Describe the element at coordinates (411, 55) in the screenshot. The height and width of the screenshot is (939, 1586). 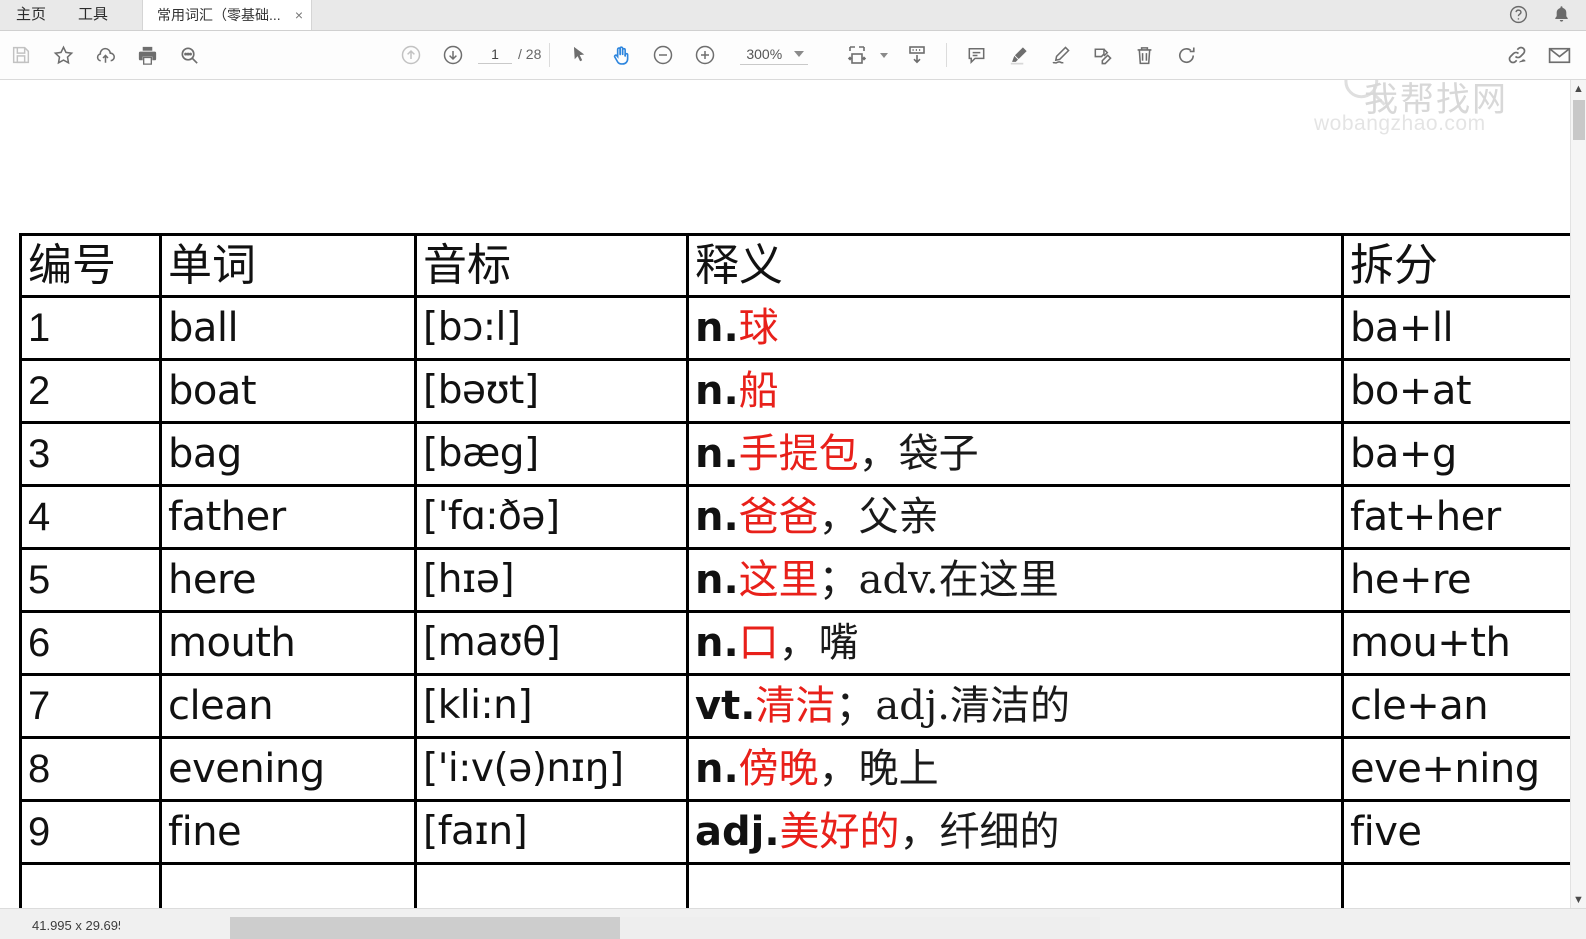
I see `arrow-up-circle-icon` at that location.